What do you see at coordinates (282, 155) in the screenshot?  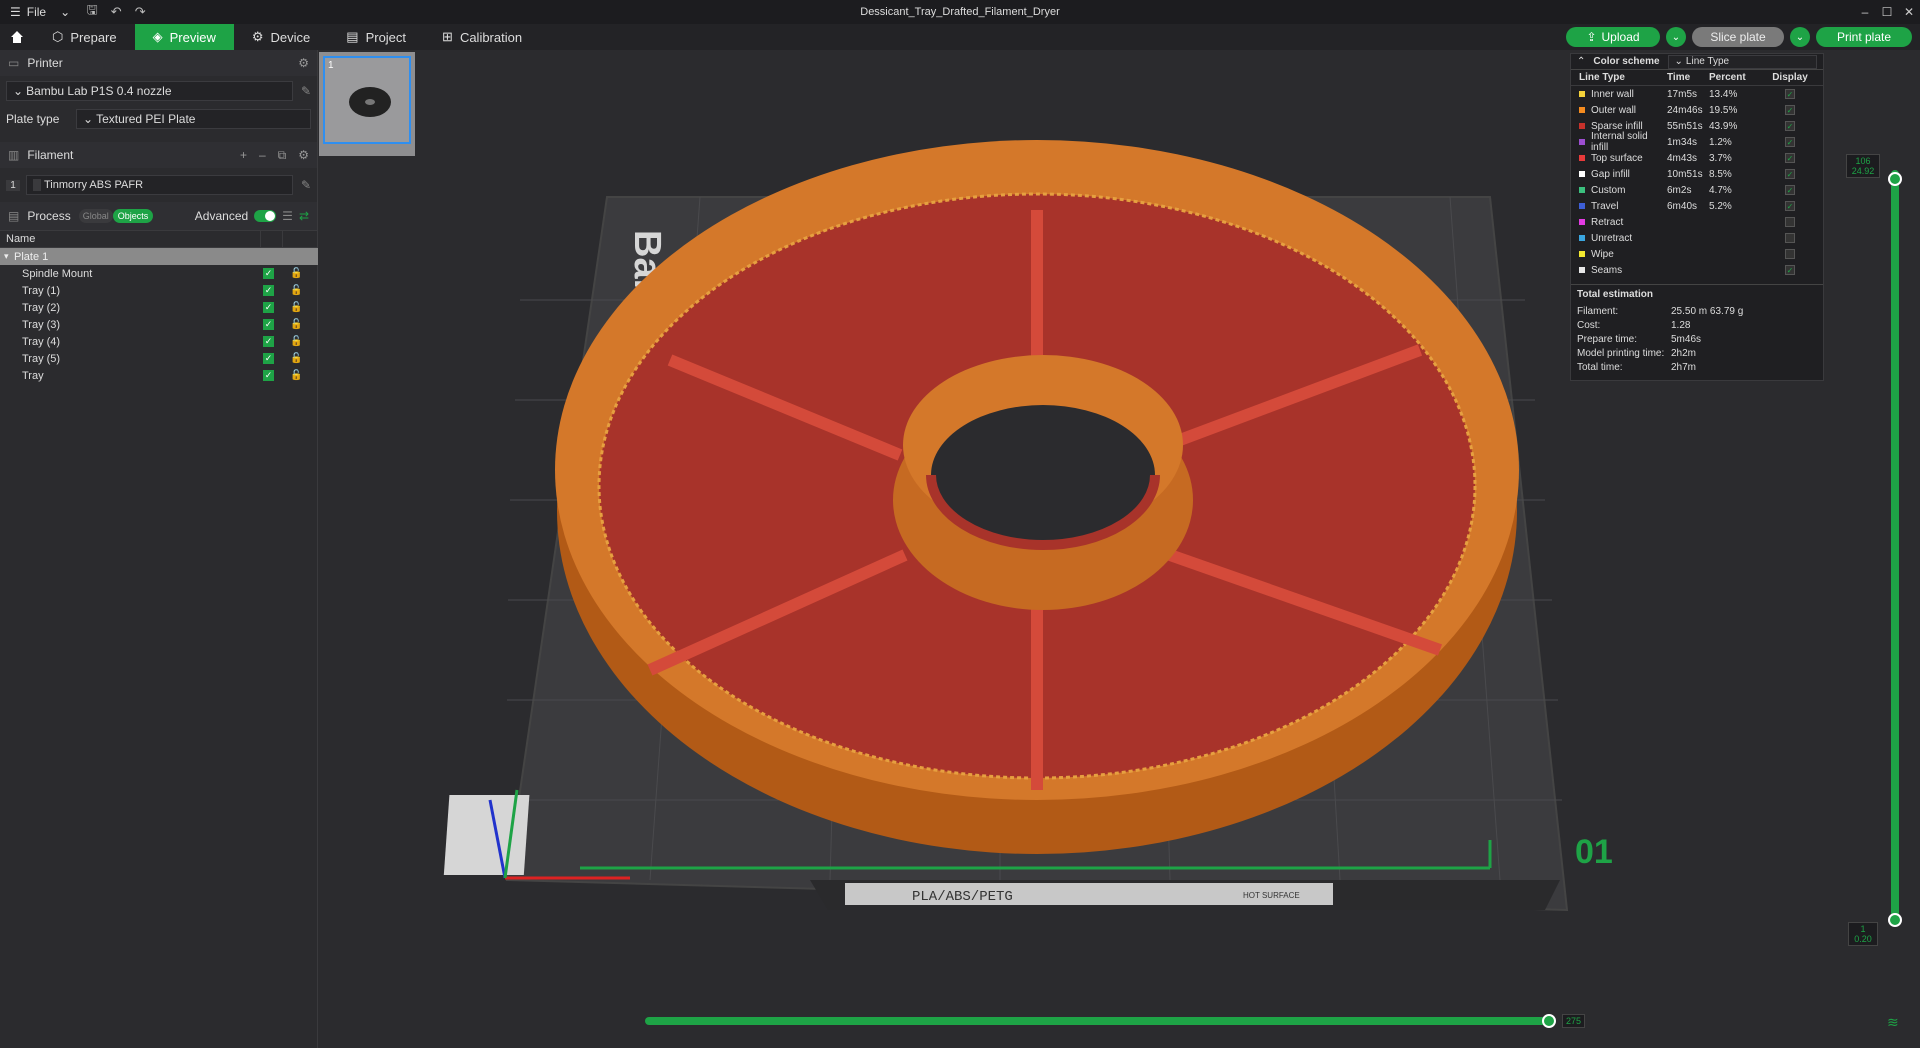 I see `sync-filament-icon: ⧉` at bounding box center [282, 155].